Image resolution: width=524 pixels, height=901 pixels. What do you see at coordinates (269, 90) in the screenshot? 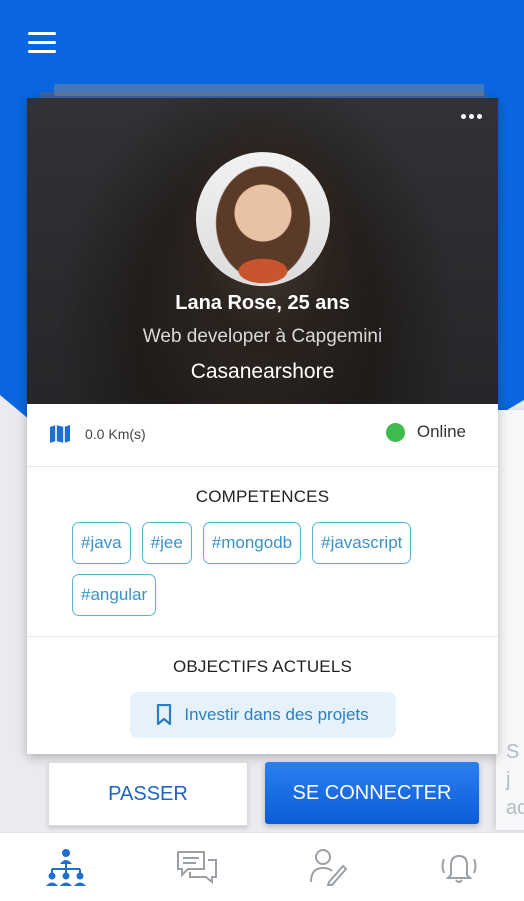
I see `card-stack-edge` at bounding box center [269, 90].